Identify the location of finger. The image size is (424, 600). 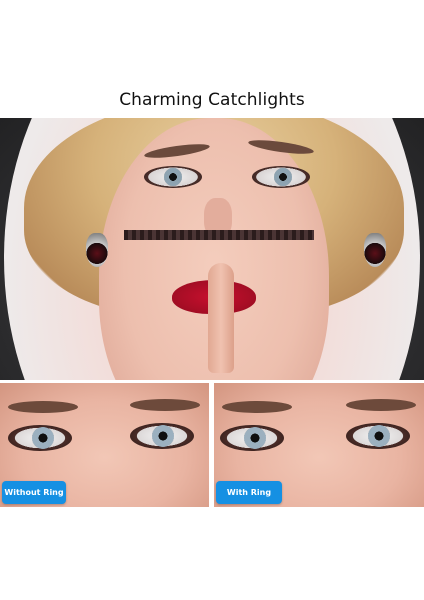
(221, 318).